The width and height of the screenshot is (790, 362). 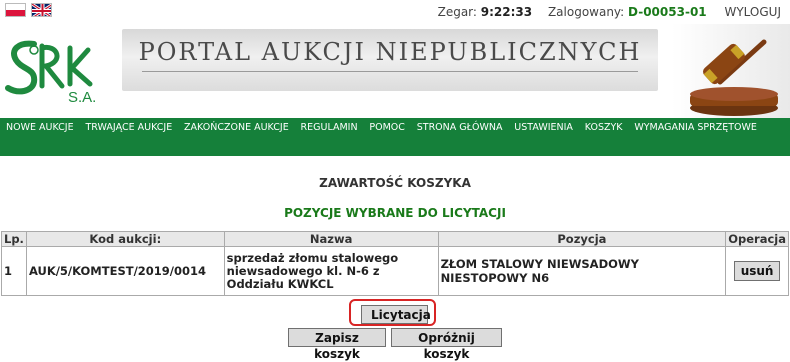 I want to click on nav-item-regulamin: REGULAMIN, so click(x=329, y=127).